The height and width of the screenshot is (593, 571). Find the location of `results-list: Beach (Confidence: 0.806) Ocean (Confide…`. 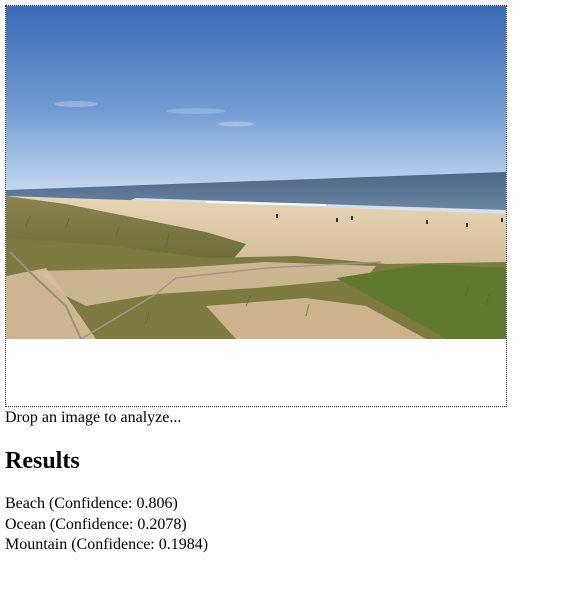

results-list: Beach (Confidence: 0.806) Ocean (Confide… is located at coordinates (106, 525).